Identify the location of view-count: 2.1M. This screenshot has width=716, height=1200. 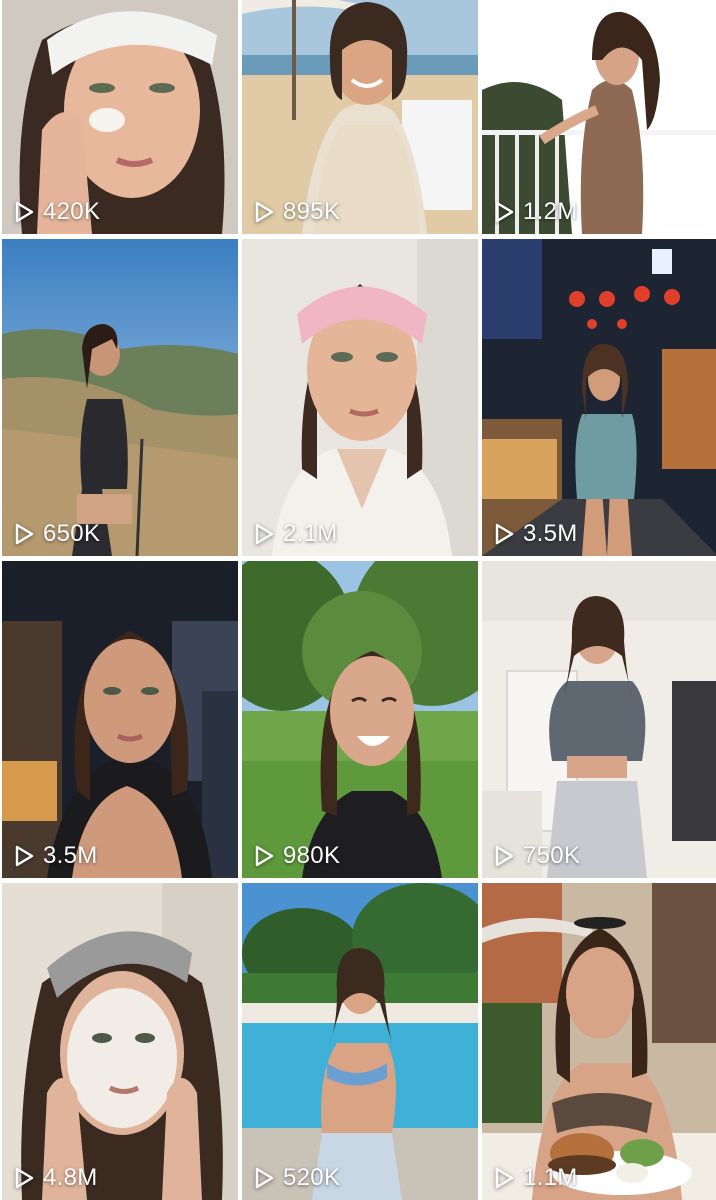
(295, 534).